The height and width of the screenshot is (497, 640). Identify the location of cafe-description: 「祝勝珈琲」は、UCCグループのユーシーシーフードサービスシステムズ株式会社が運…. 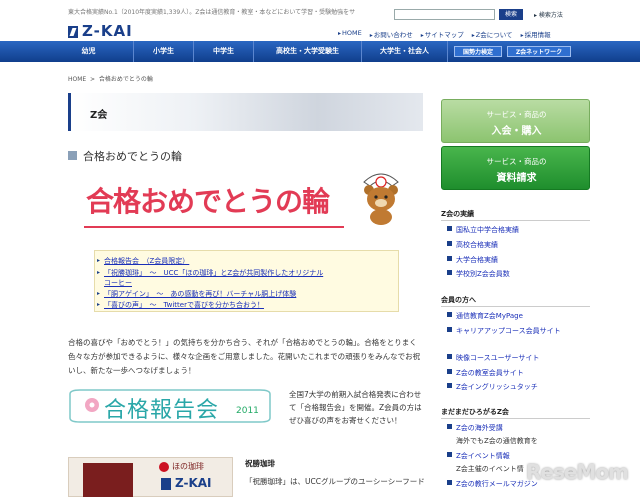
(335, 481).